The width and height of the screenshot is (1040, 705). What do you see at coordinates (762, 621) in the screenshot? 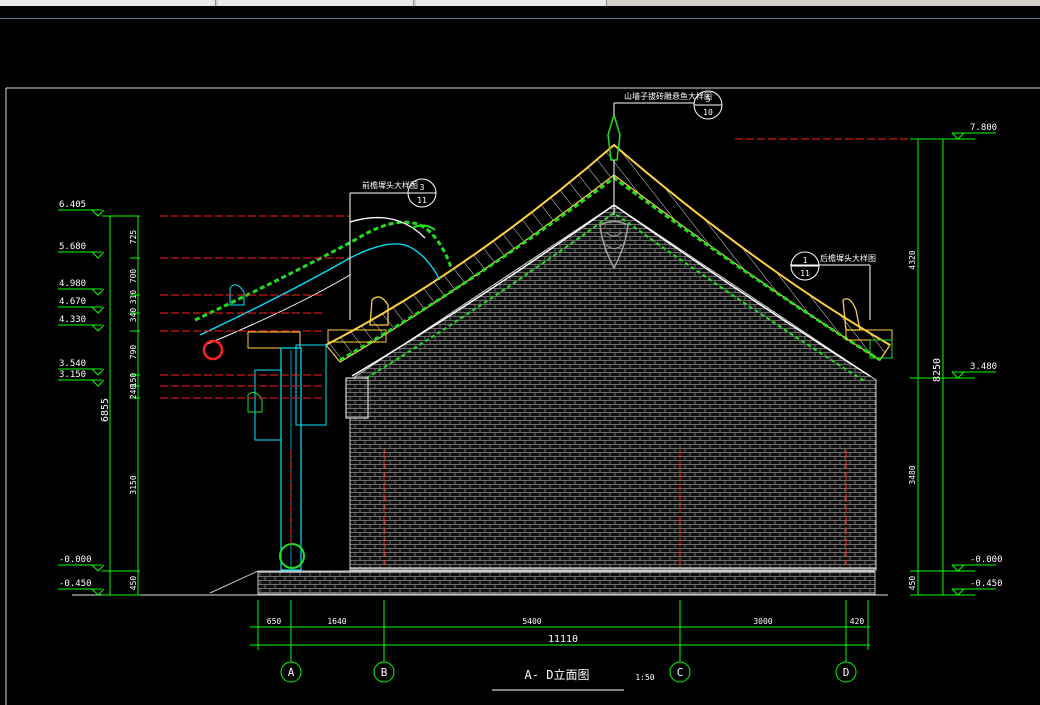
I see `segment-label: 3000` at bounding box center [762, 621].